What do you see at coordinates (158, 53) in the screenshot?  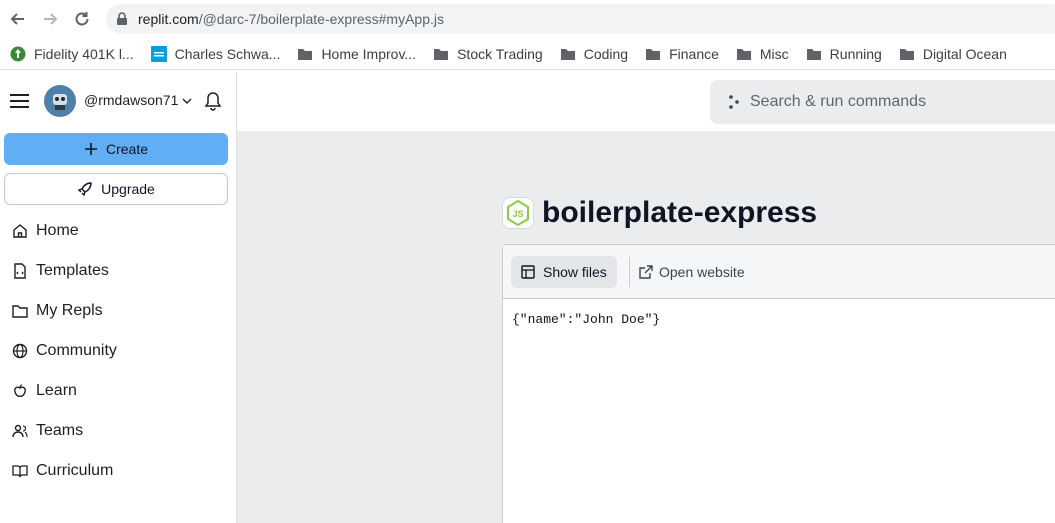 I see `schwab-icon` at bounding box center [158, 53].